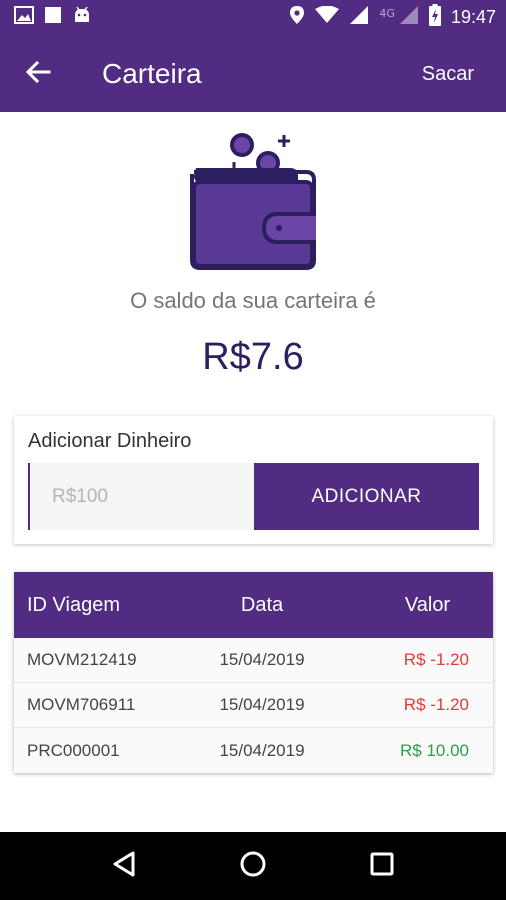 Image resolution: width=506 pixels, height=900 pixels. I want to click on wifi-icon, so click(327, 16).